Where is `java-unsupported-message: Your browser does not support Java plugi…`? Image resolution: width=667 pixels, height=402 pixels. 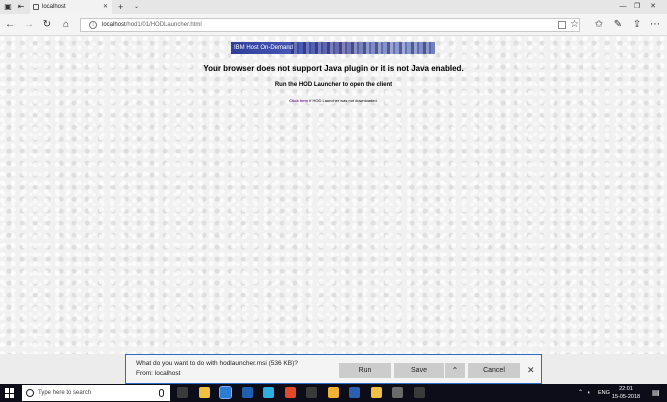 java-unsupported-message: Your browser does not support Java plugi… is located at coordinates (333, 68).